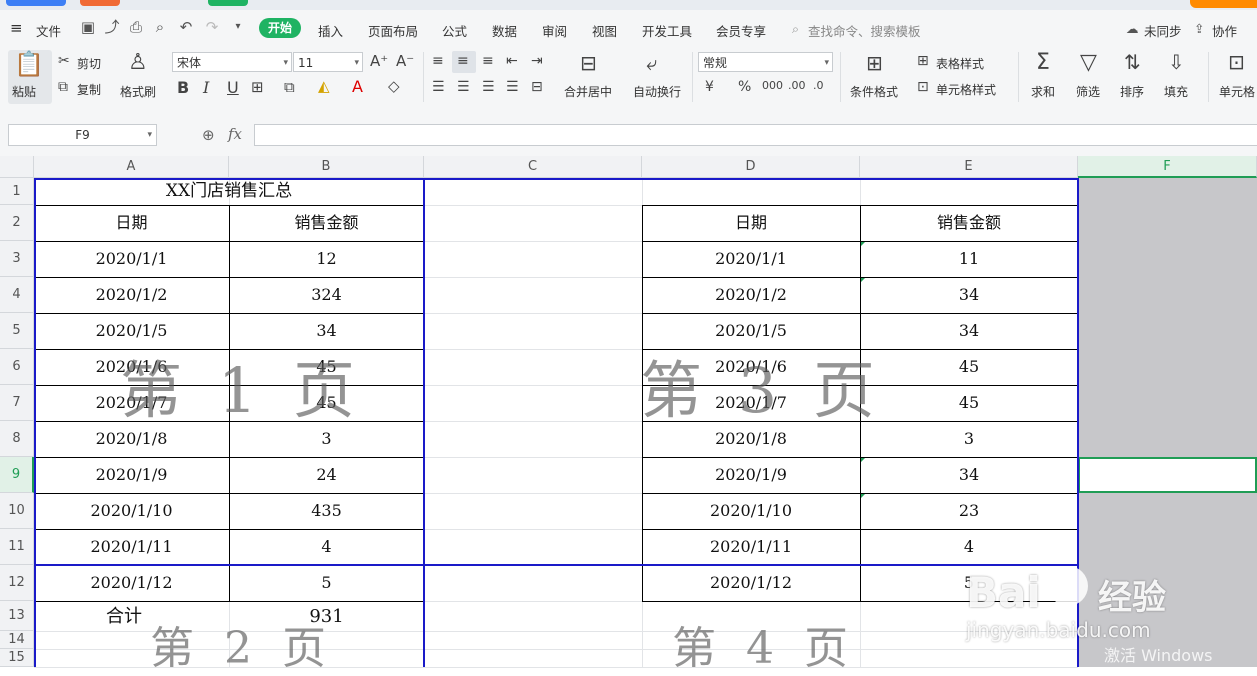 Image resolution: width=1257 pixels, height=676 pixels. I want to click on formula-input, so click(755, 135).